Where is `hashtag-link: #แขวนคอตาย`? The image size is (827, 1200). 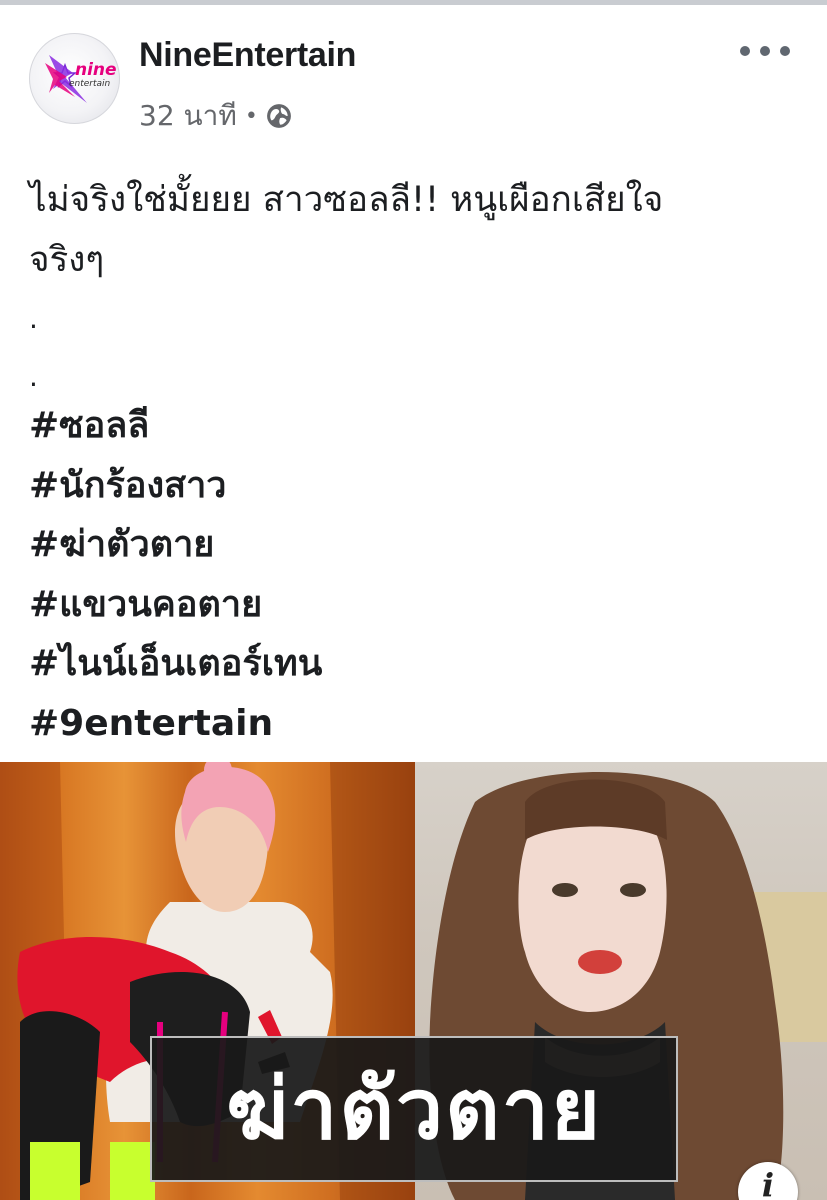
hashtag-link: #แขวนคอตาย is located at coordinates (175, 605).